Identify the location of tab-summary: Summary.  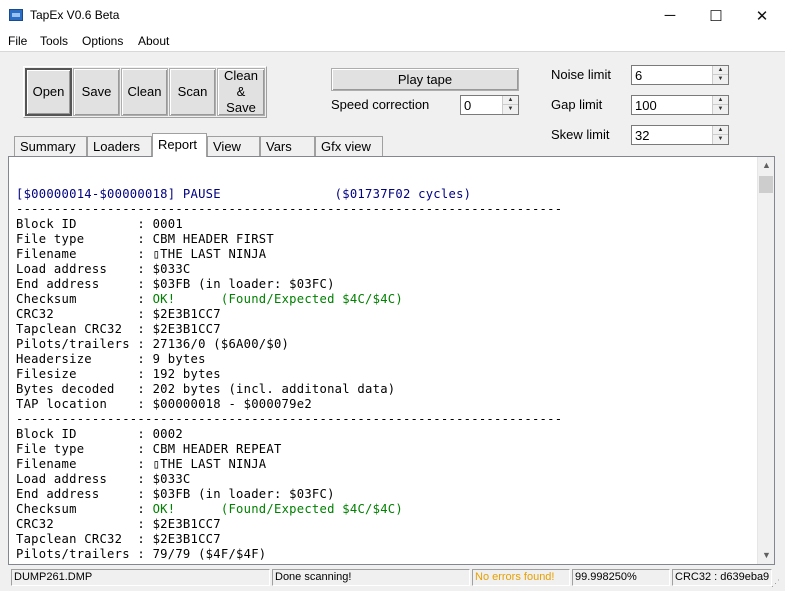
(50, 146).